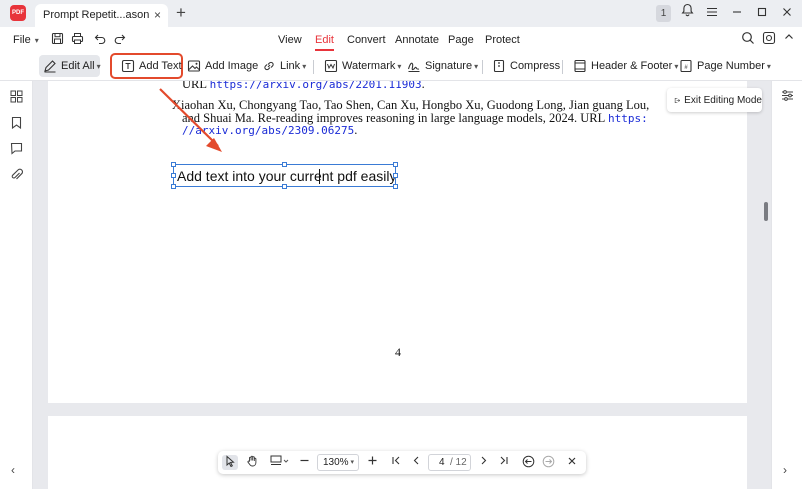 The height and width of the screenshot is (489, 802). What do you see at coordinates (548, 462) in the screenshot?
I see `forward-view-icon` at bounding box center [548, 462].